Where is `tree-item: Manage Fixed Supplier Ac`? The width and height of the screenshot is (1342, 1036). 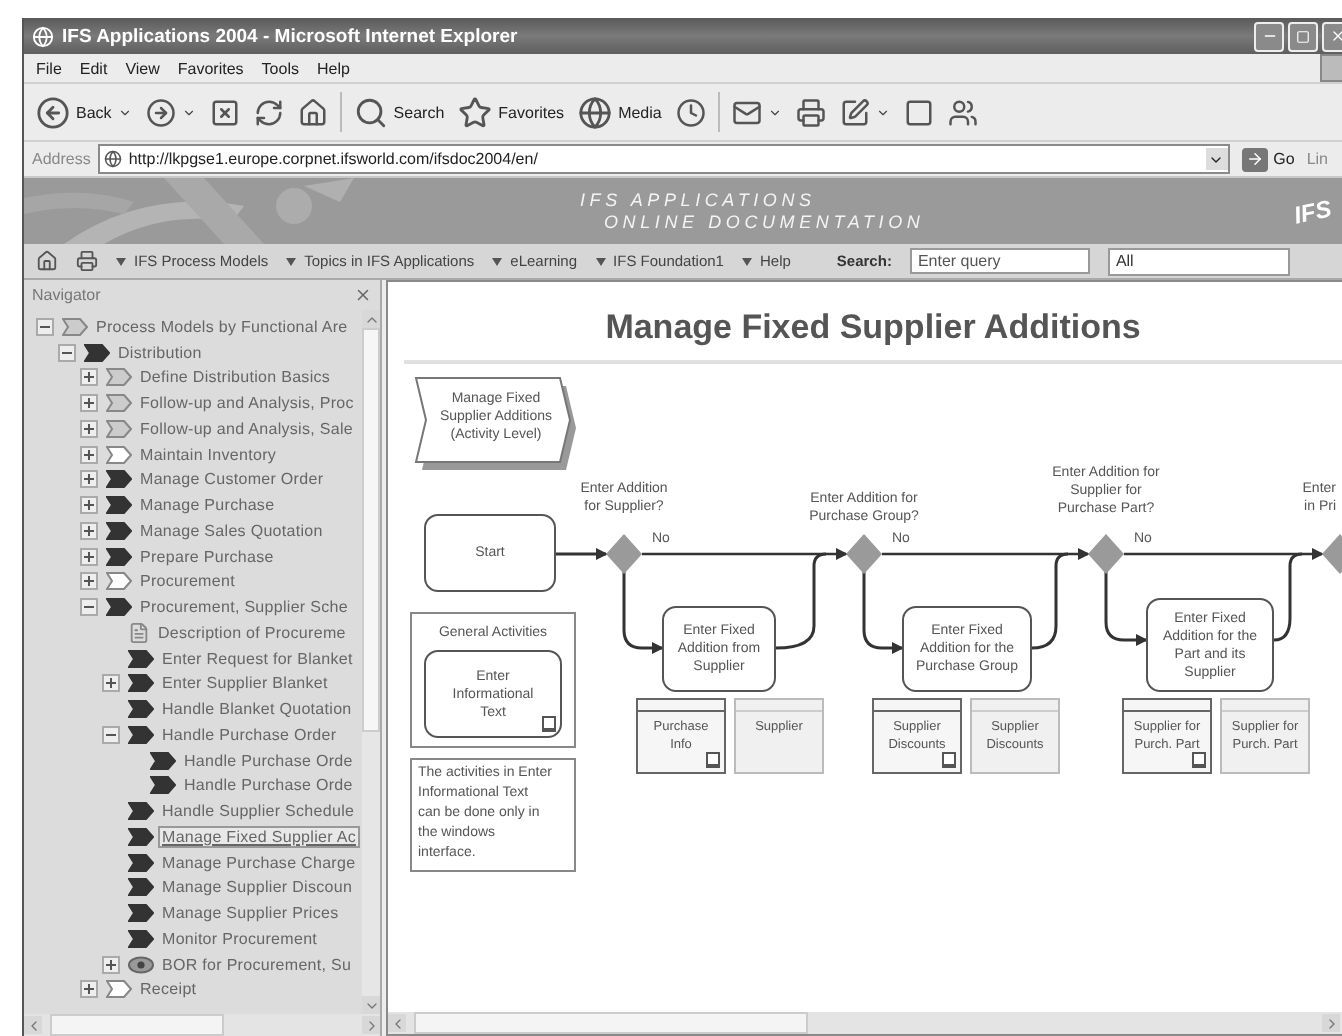
tree-item: Manage Fixed Supplier Ac is located at coordinates (259, 836).